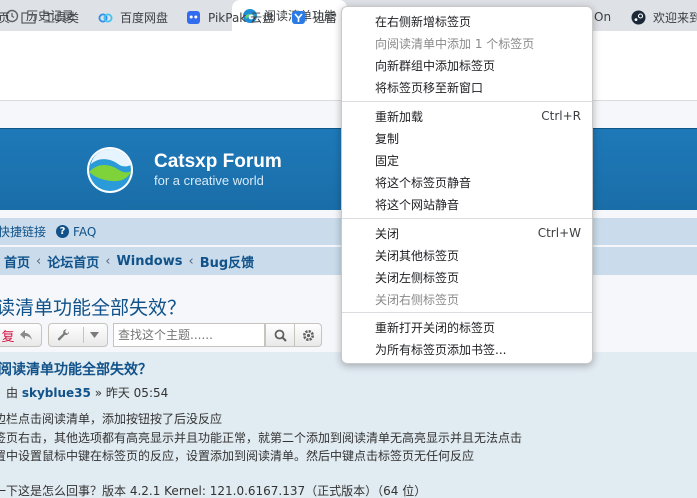 The height and width of the screenshot is (498, 697). I want to click on post-meta: 由 skyblue35 » 昨天 05:54, so click(87, 392).